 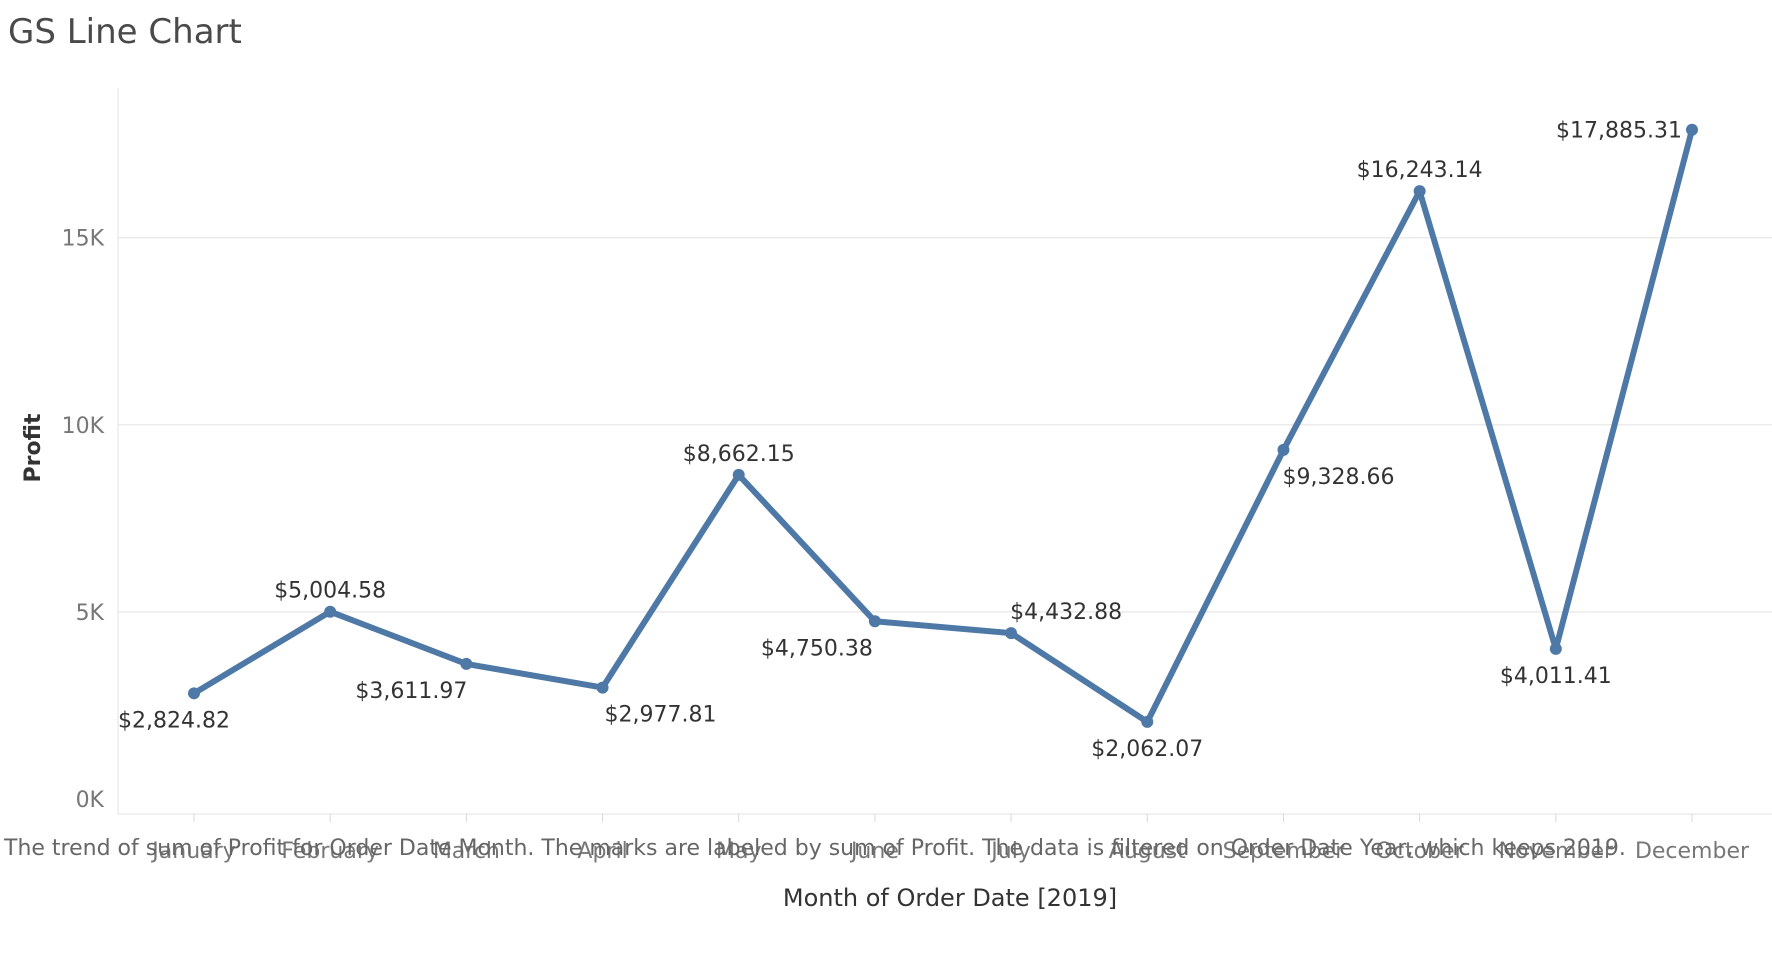 What do you see at coordinates (83, 426) in the screenshot?
I see `y-tick-label: 10K` at bounding box center [83, 426].